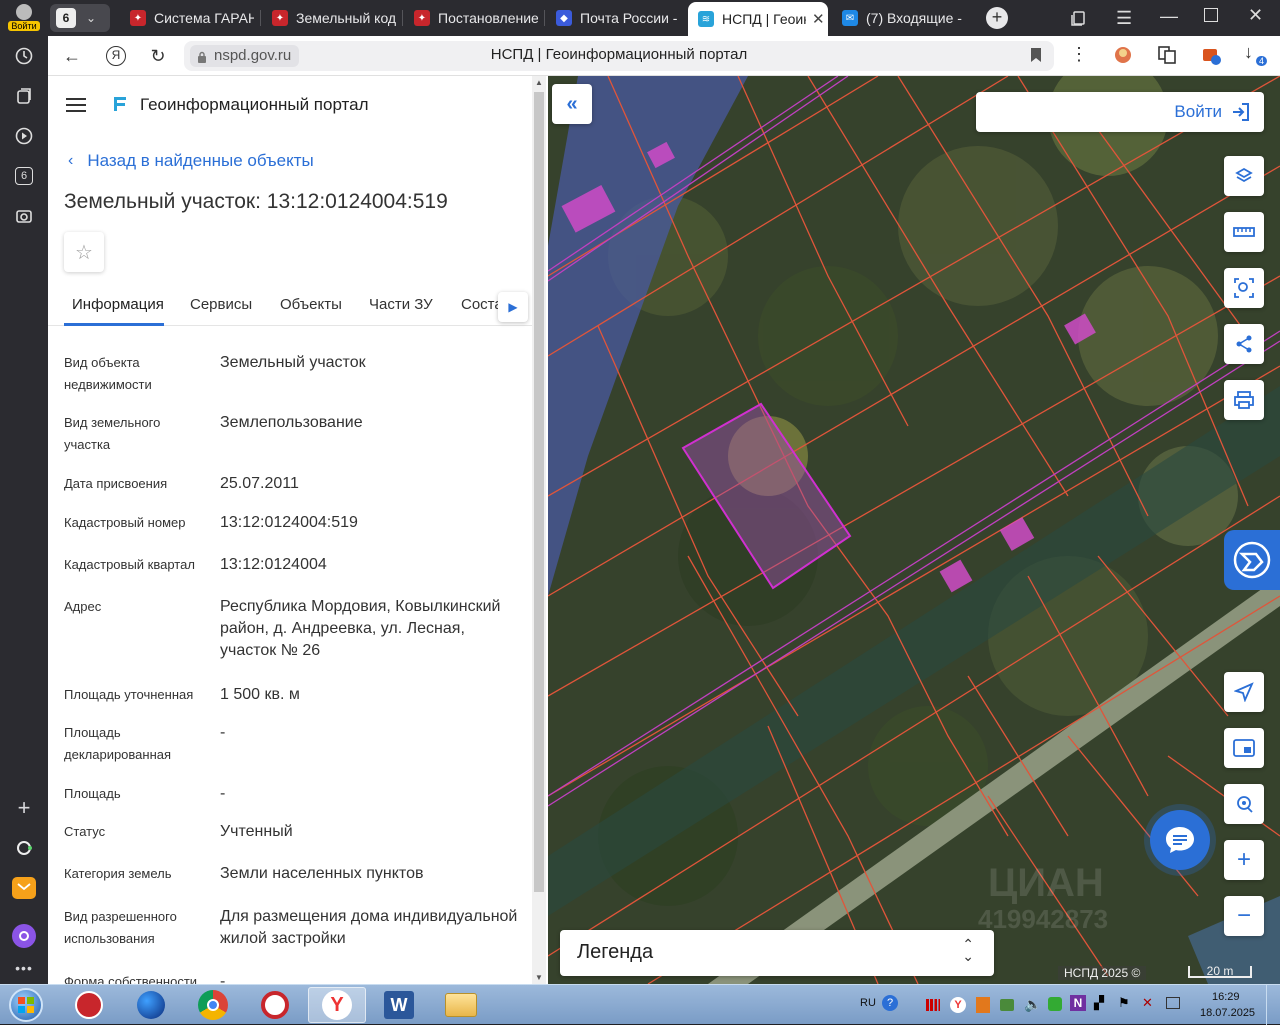  Describe the element at coordinates (116, 56) in the screenshot. I see `yandex-icon: Я` at that location.